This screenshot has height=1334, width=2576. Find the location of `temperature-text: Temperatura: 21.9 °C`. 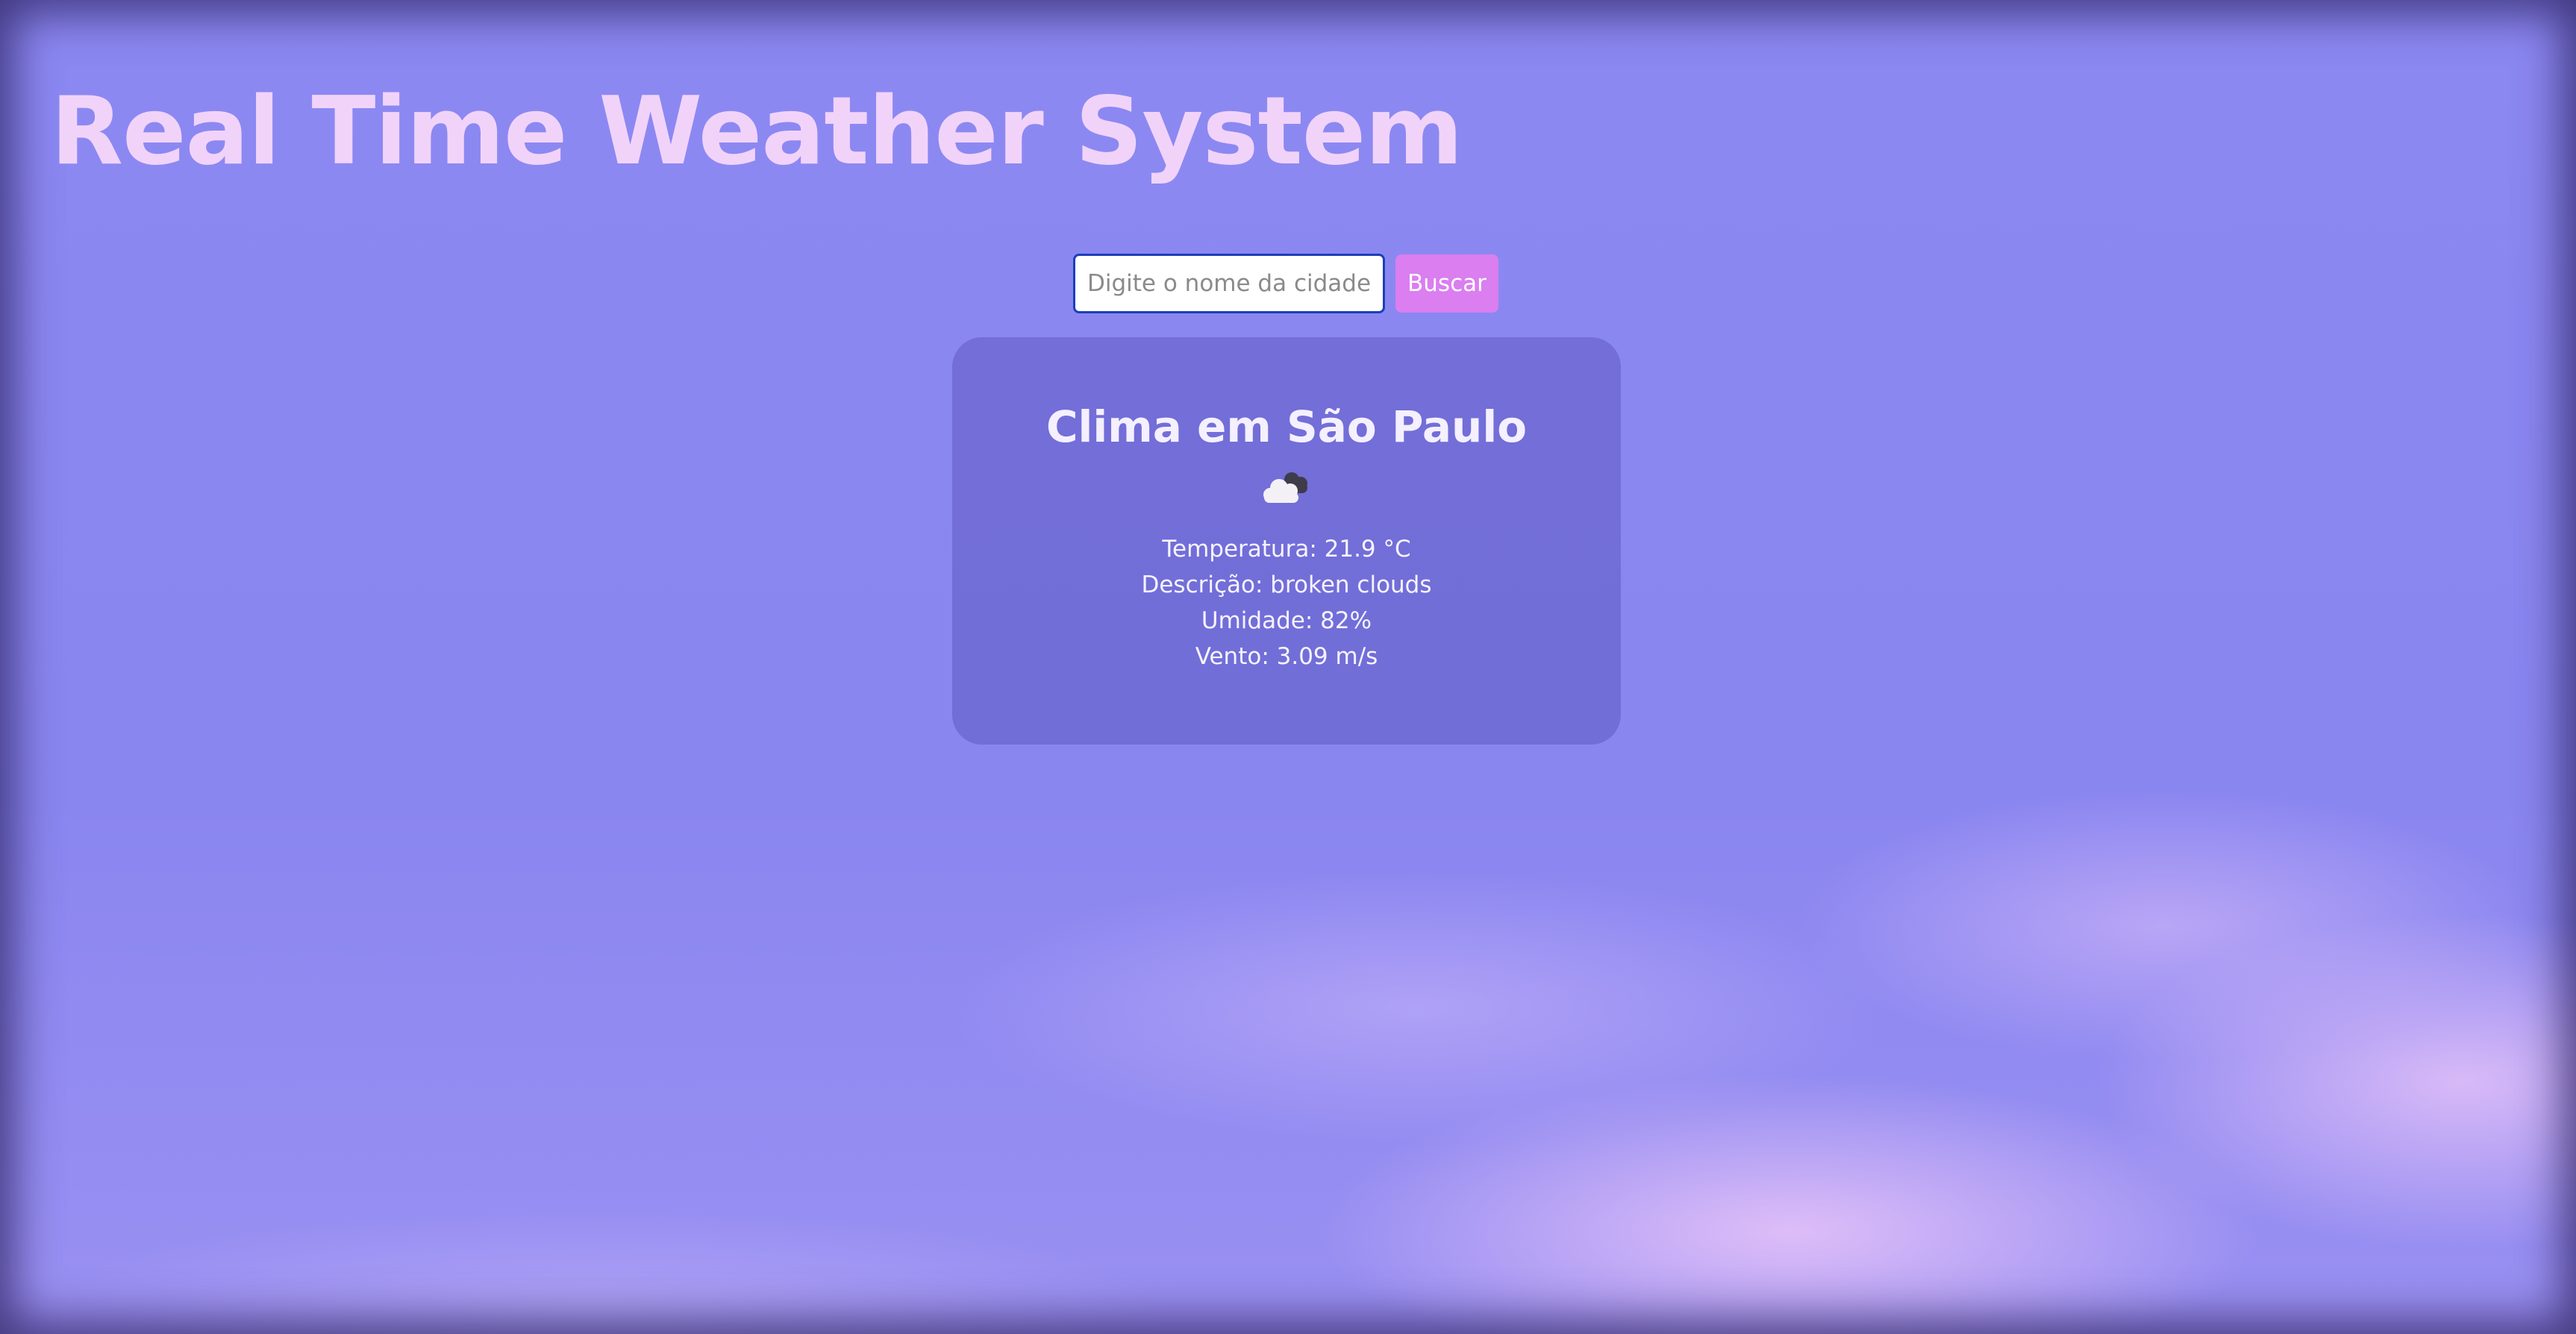

temperature-text: Temperatura: 21.9 °C is located at coordinates (1286, 550).